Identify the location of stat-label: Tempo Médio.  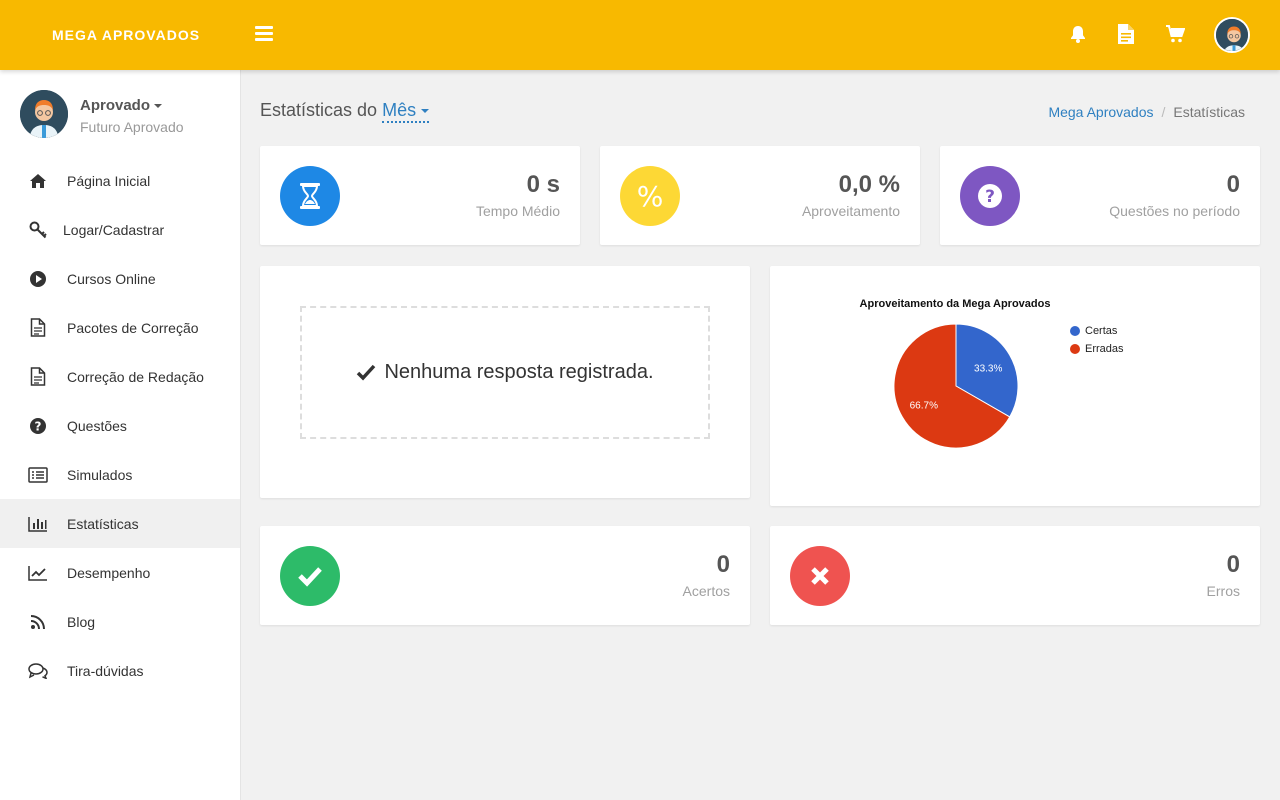
(517, 211).